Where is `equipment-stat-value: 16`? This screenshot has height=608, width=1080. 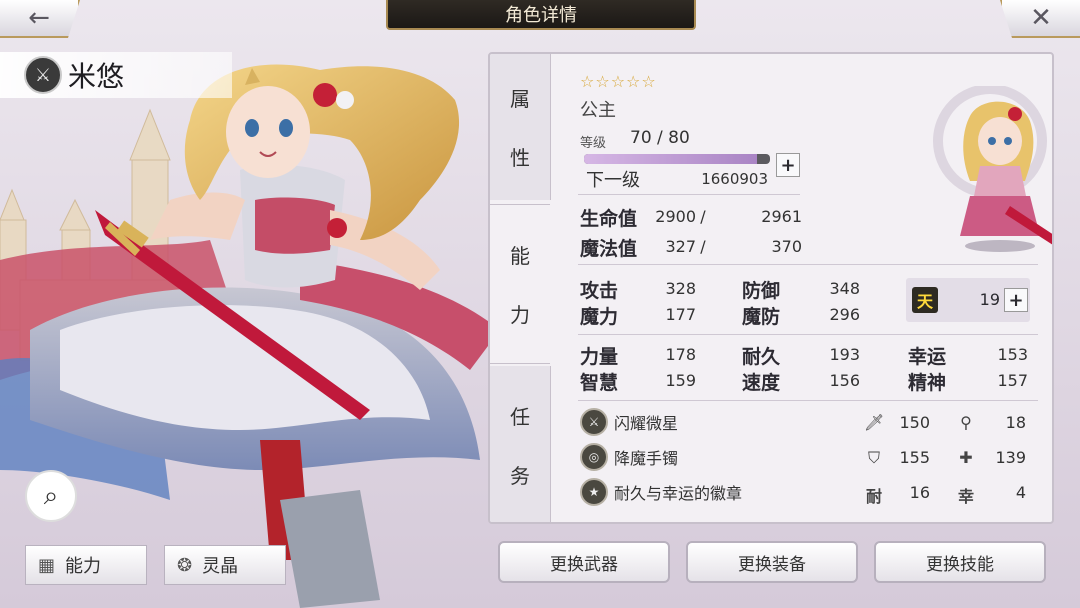 equipment-stat-value: 16 is located at coordinates (919, 492).